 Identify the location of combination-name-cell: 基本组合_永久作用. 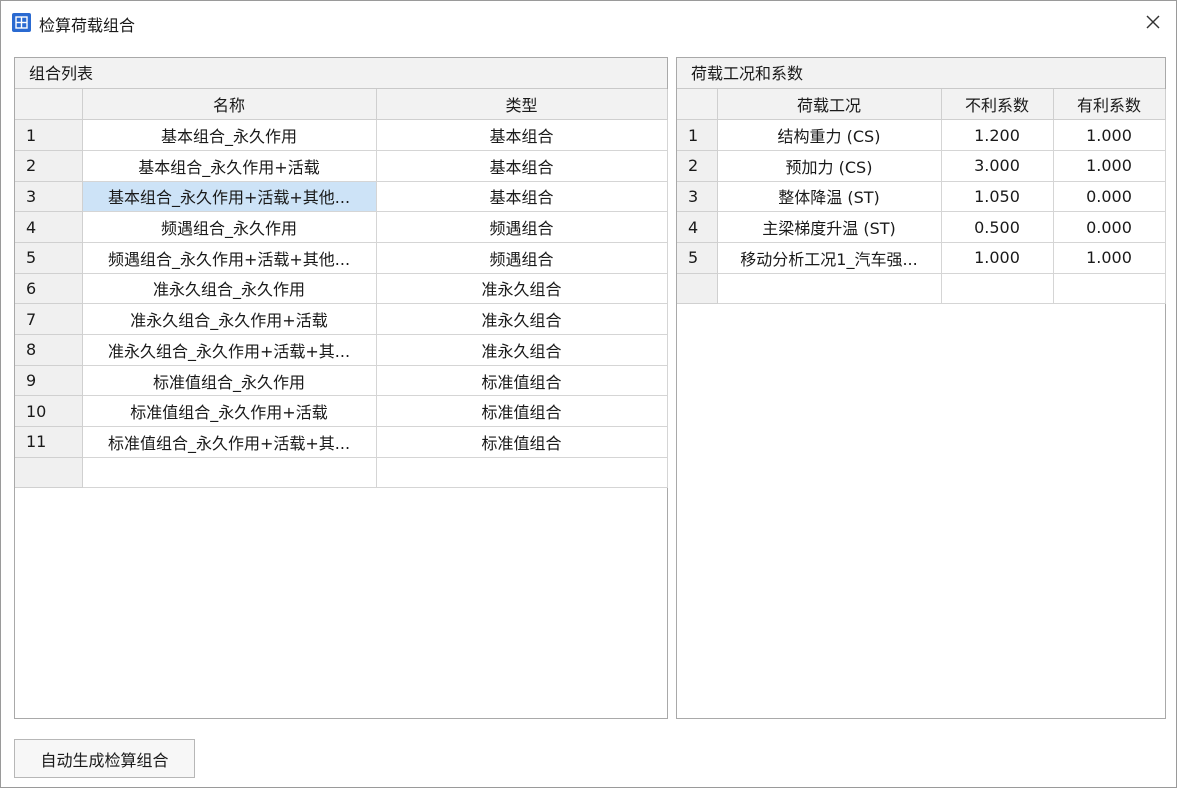
(229, 135).